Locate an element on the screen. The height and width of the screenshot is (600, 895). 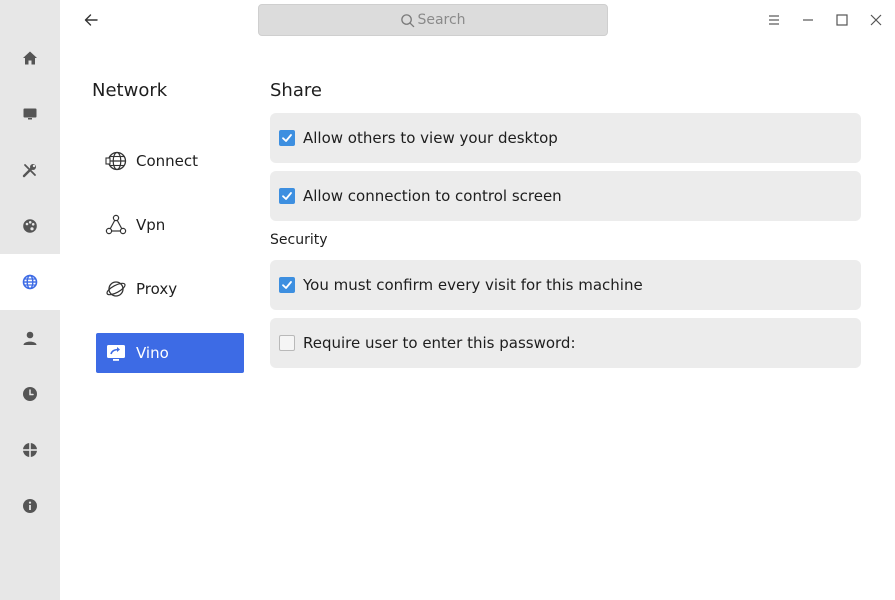
minimize-icon is located at coordinates (808, 20).